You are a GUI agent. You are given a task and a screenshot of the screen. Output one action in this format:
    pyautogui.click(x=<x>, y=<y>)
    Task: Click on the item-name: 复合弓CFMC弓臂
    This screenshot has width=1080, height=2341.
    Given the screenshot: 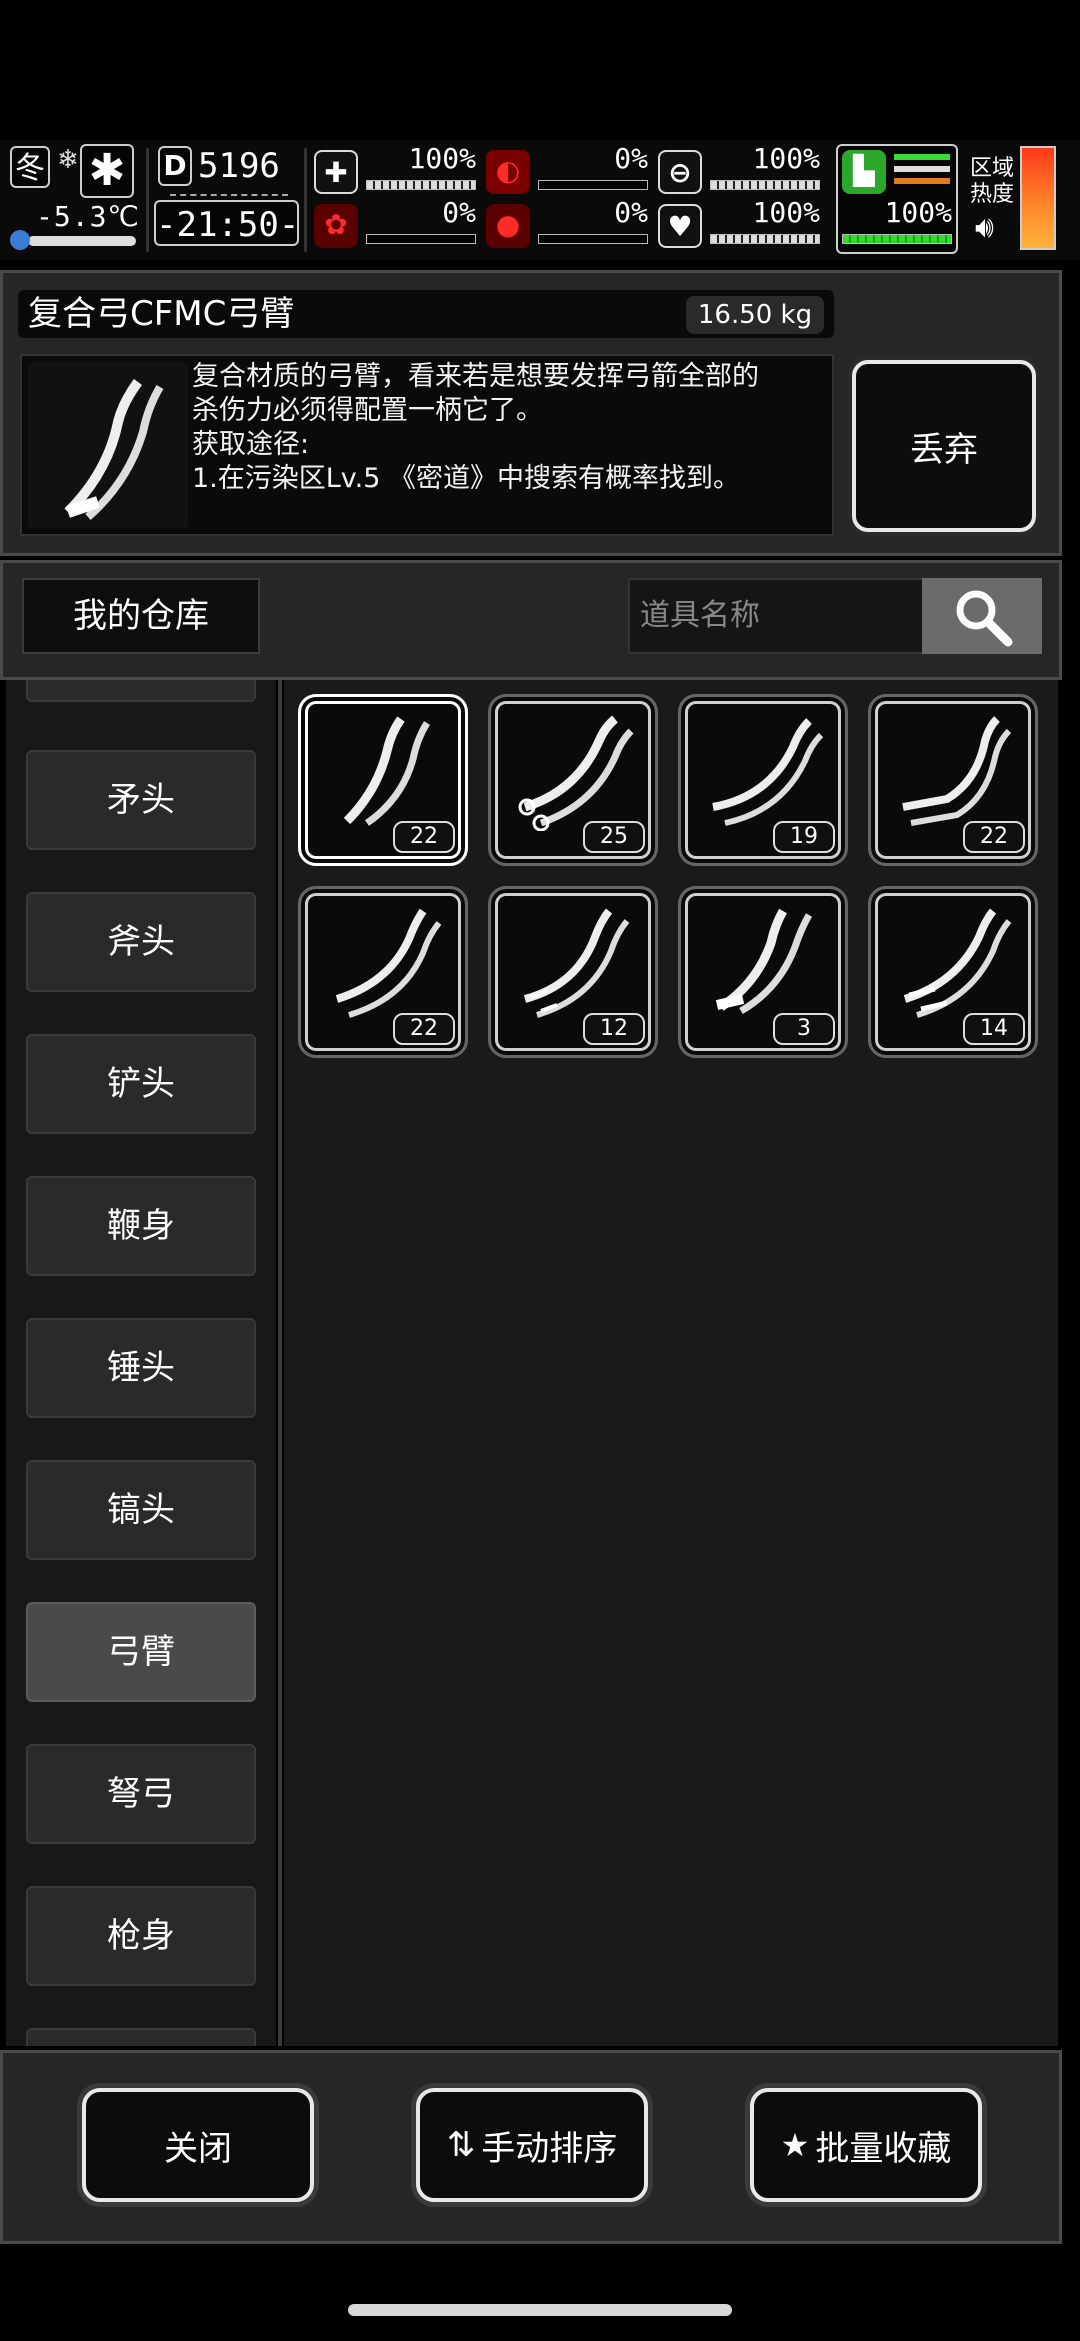 What is the action you would take?
    pyautogui.click(x=161, y=314)
    